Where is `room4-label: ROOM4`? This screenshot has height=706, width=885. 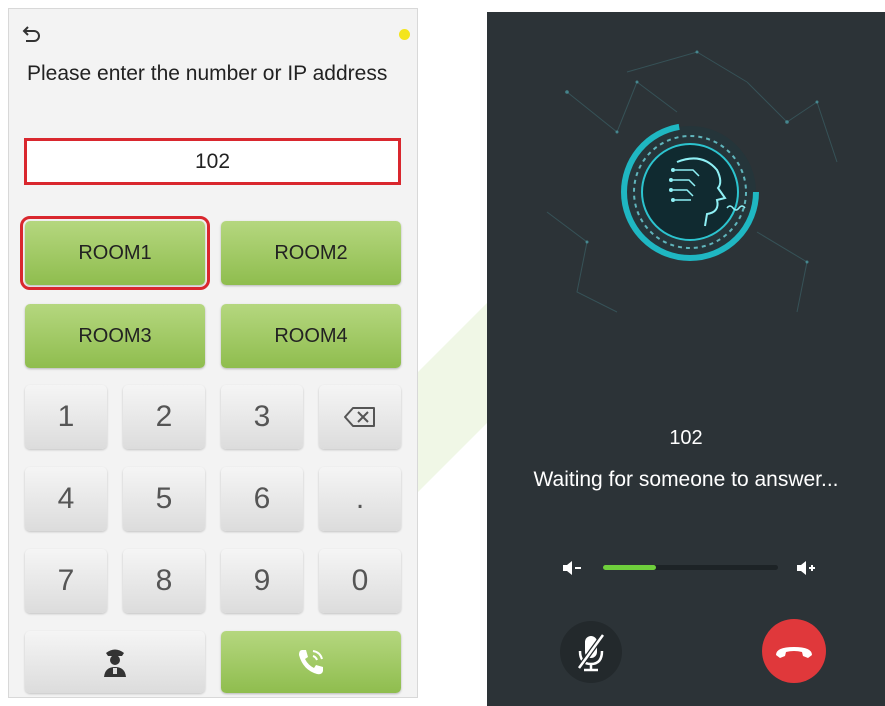
room4-label: ROOM4 is located at coordinates (311, 335).